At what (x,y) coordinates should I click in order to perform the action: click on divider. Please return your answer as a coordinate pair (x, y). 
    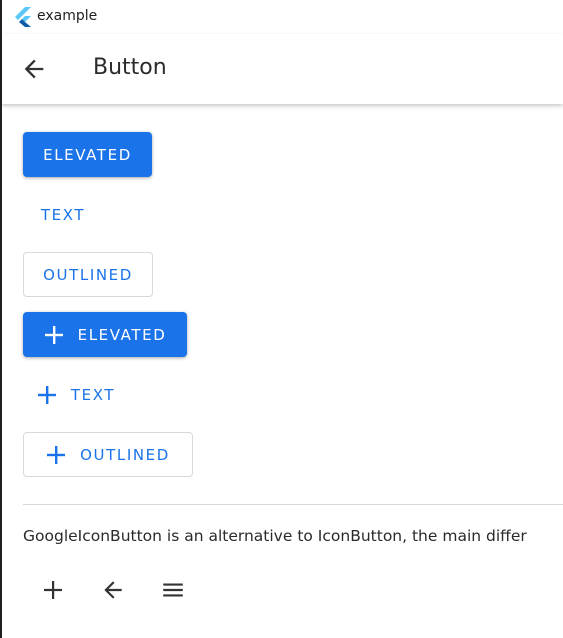
    Looking at the image, I should click on (293, 504).